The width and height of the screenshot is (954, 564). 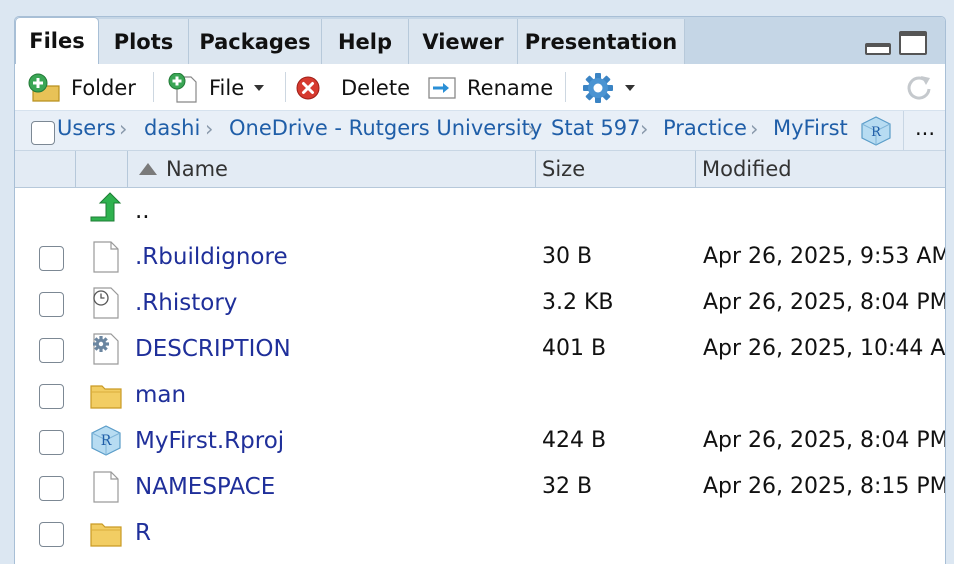 I want to click on tab-files: Files, so click(x=57, y=40).